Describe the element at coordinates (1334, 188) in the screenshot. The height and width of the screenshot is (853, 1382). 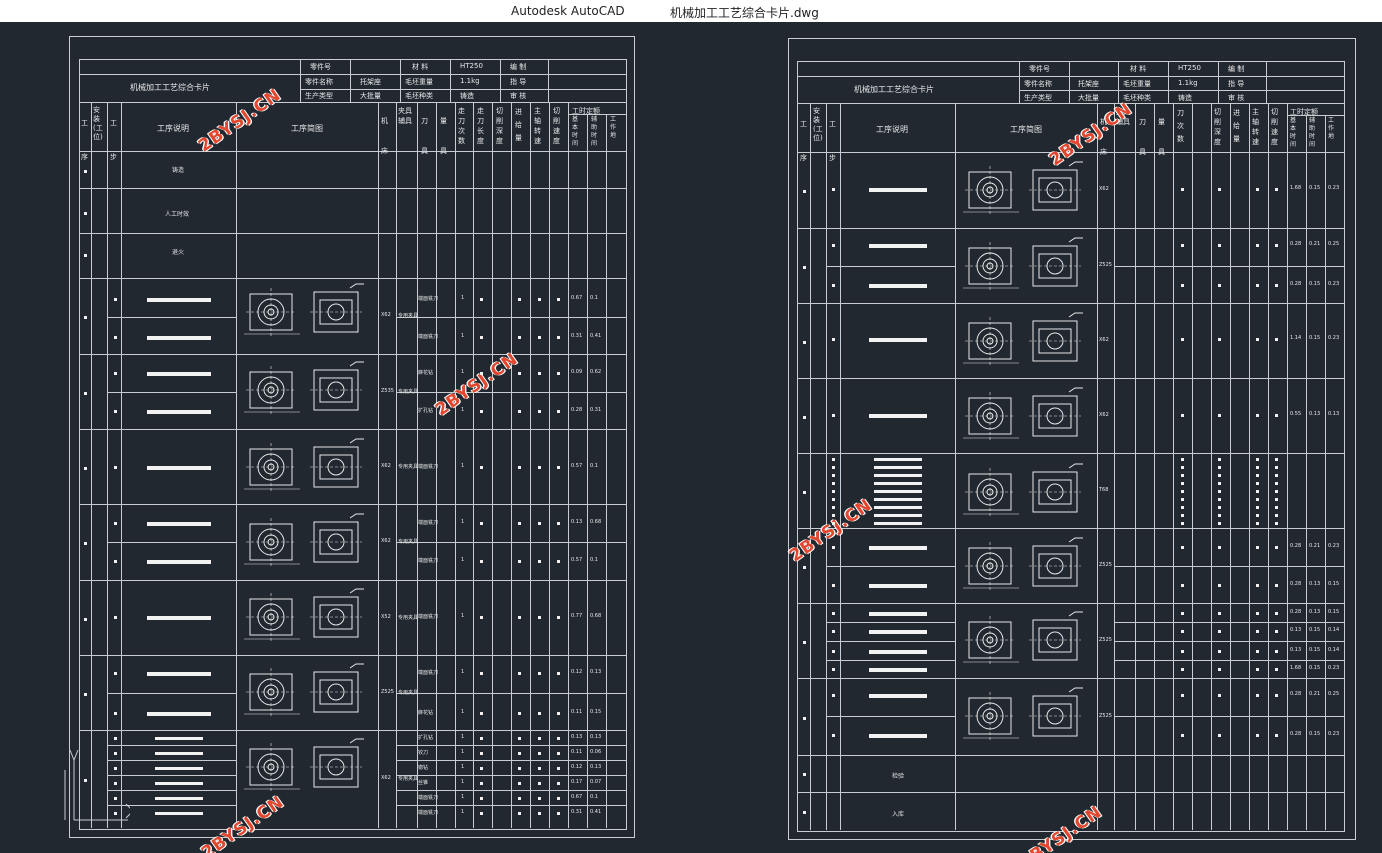
I see `right-t-work-cell: 0.23` at that location.